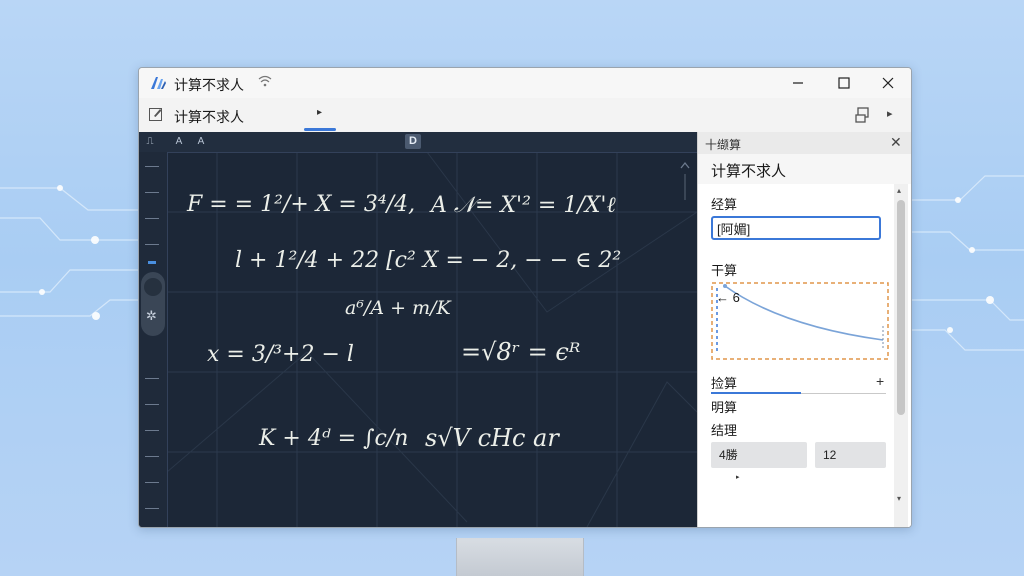 This screenshot has width=1024, height=576. I want to click on field1-label: 经算, so click(724, 204).